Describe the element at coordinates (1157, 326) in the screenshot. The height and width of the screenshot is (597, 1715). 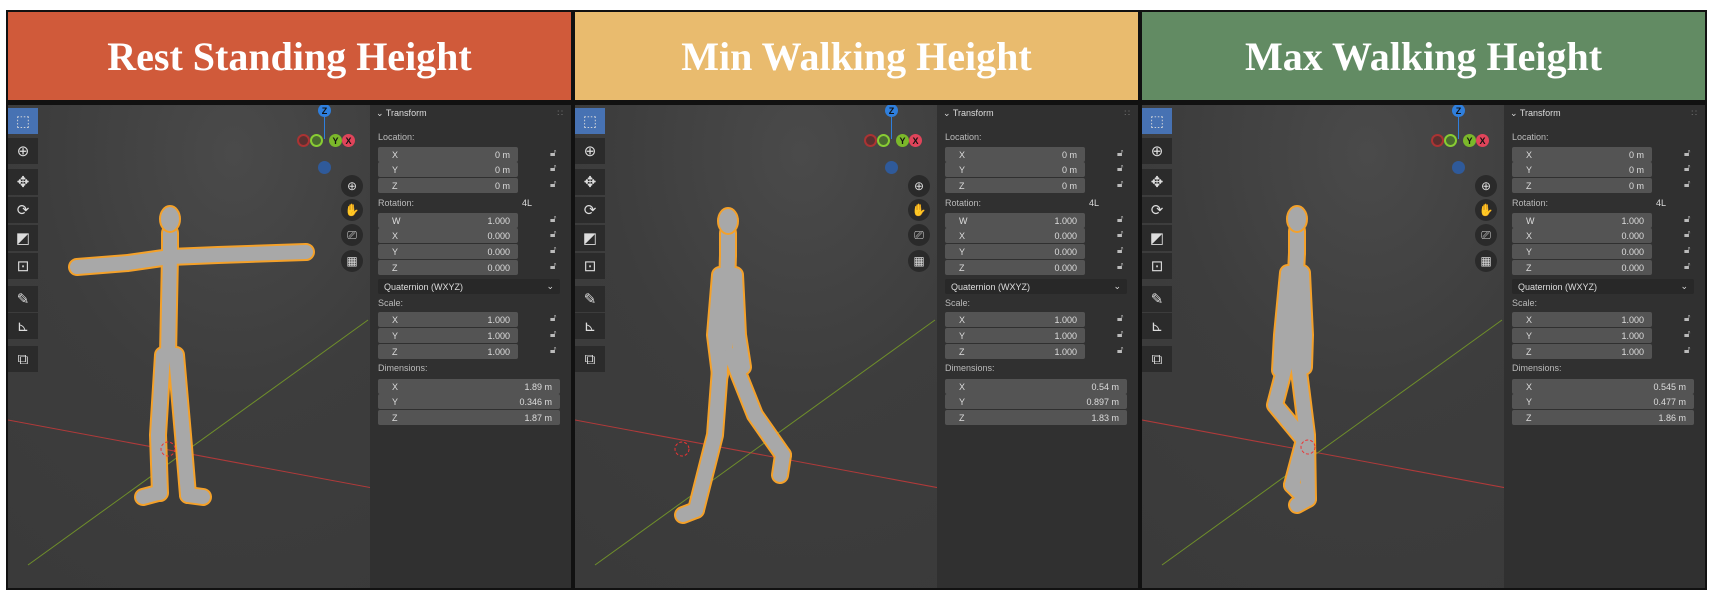
I see `measure-icon: ⊾` at that location.